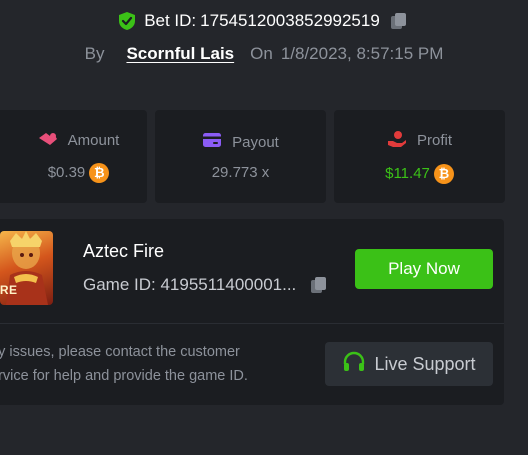 Image resolution: width=528 pixels, height=455 pixels. I want to click on hand-coin-icon, so click(397, 141).